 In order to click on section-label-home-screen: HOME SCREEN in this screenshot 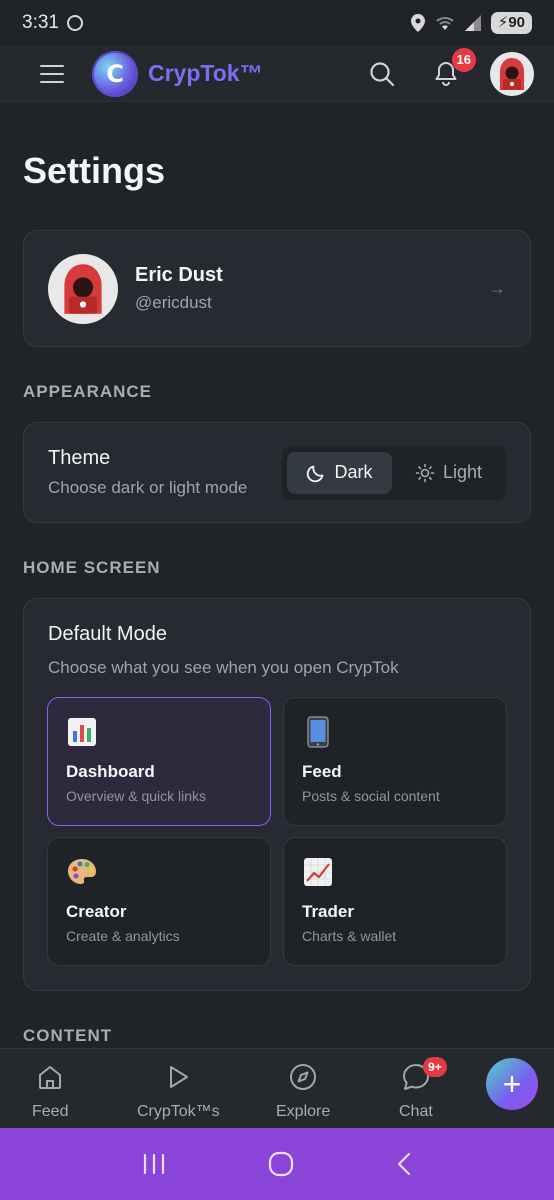, I will do `click(92, 567)`.